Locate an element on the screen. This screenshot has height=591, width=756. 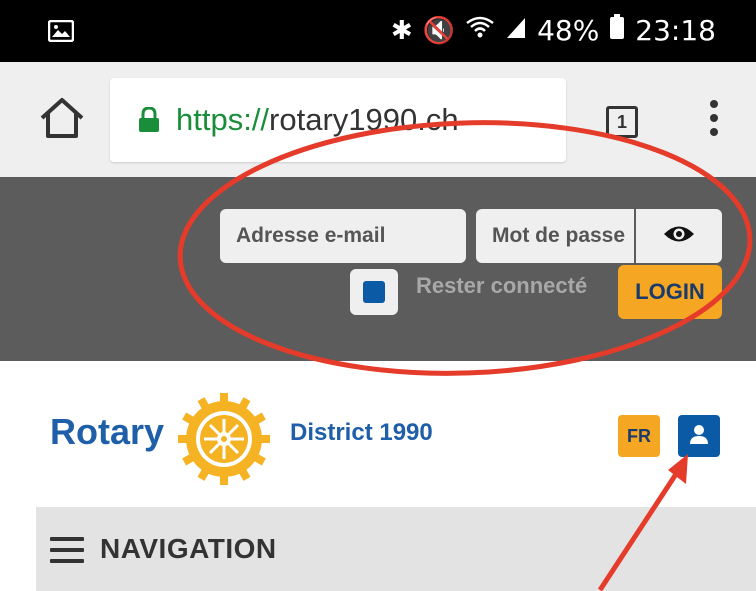
image-icon is located at coordinates (61, 33).